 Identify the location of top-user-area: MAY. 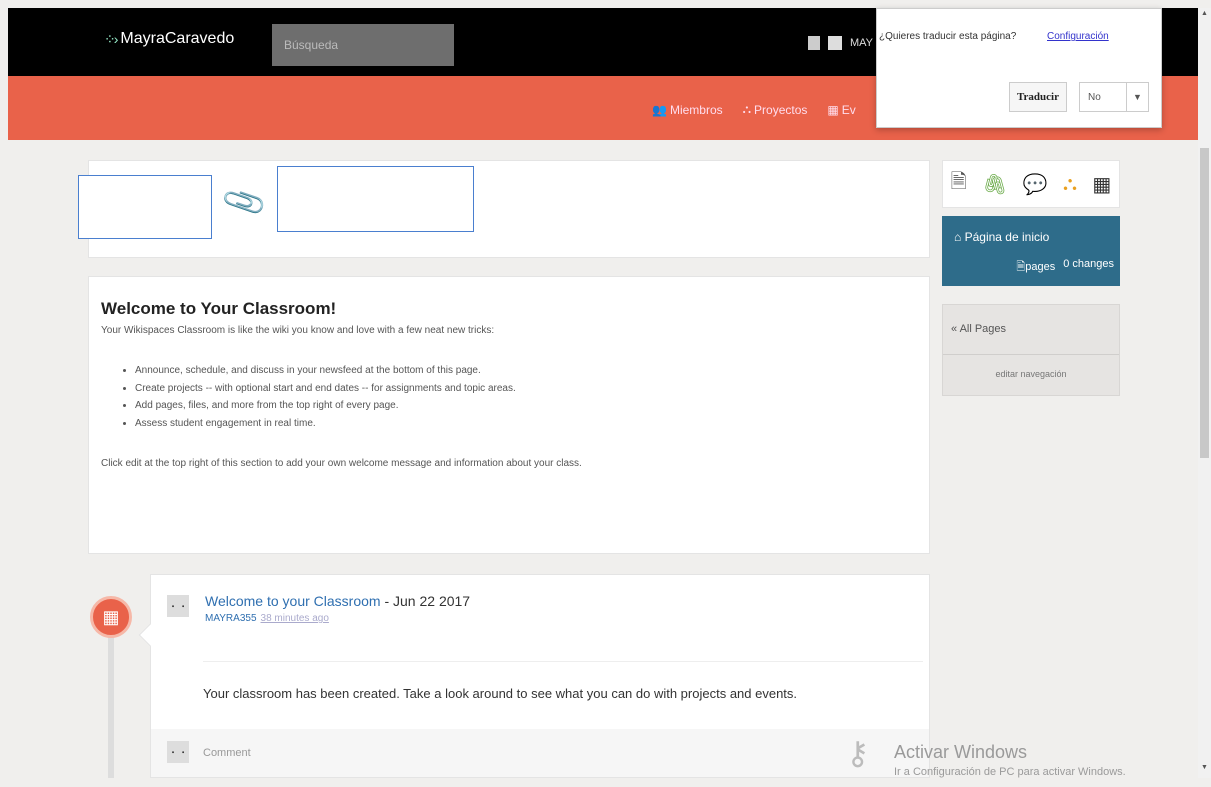
(840, 43).